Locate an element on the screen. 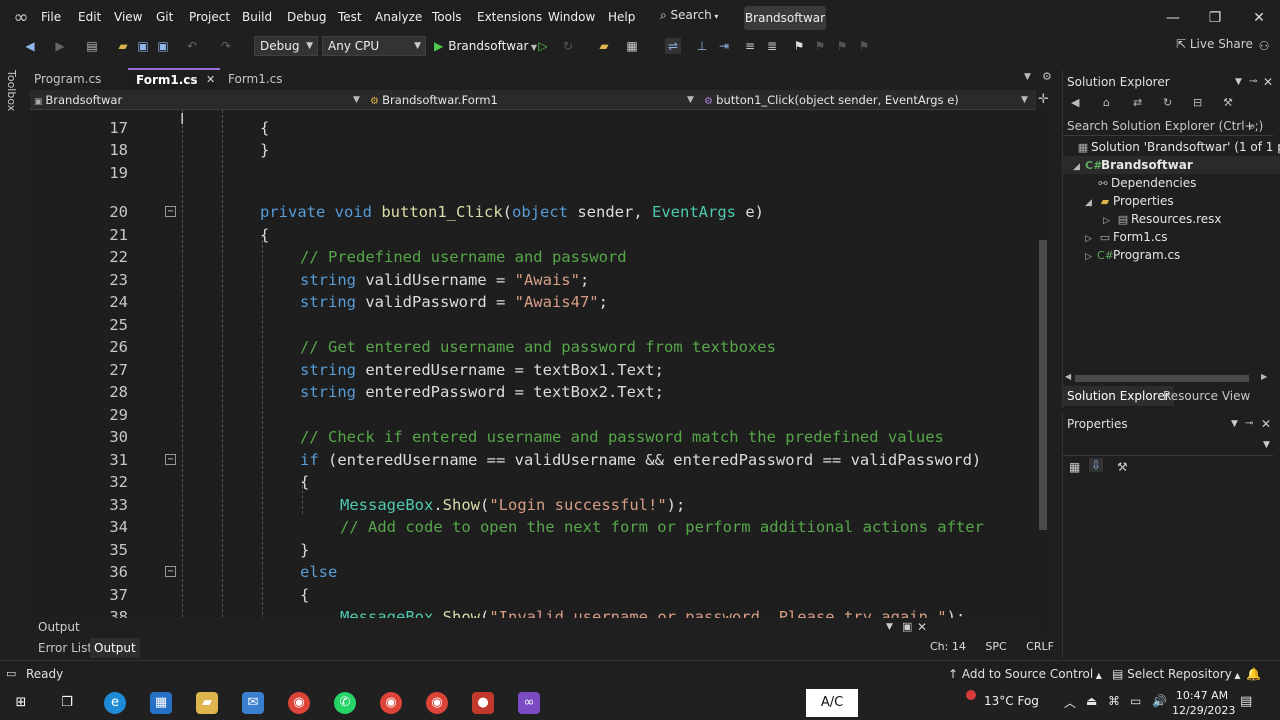 Image resolution: width=1280 pixels, height=720 pixels. maximize-icon: ▣ is located at coordinates (907, 627).